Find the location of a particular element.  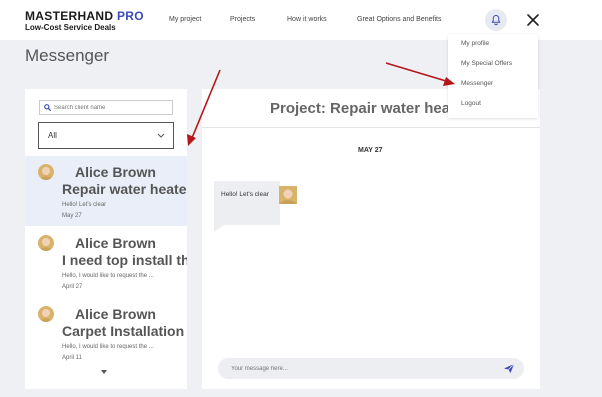

client-search-field is located at coordinates (106, 107).